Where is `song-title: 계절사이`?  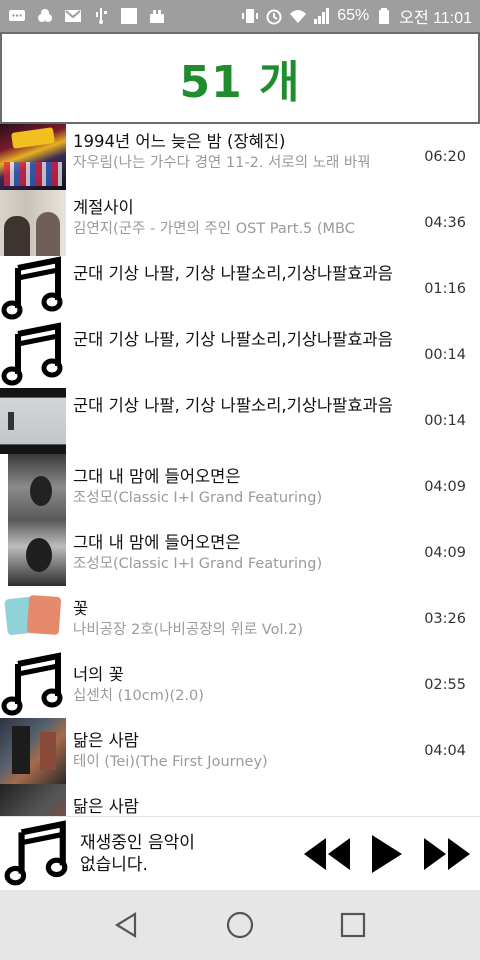 song-title: 계절사이 is located at coordinates (103, 207).